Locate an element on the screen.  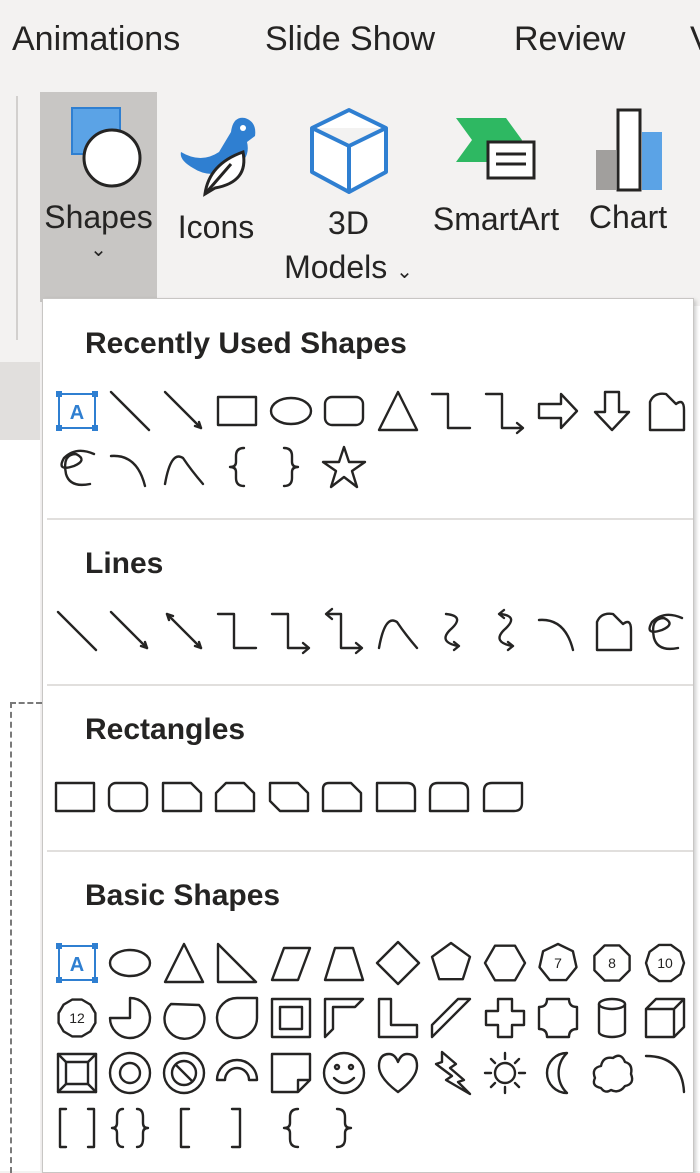
shape-elbow-double-arrow is located at coordinates (345, 631).